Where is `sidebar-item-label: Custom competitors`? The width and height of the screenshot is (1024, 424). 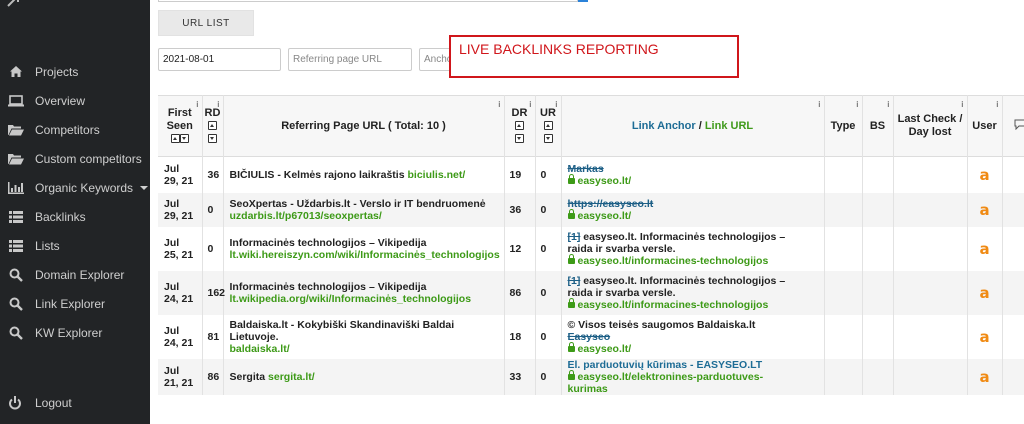 sidebar-item-label: Custom competitors is located at coordinates (88, 158).